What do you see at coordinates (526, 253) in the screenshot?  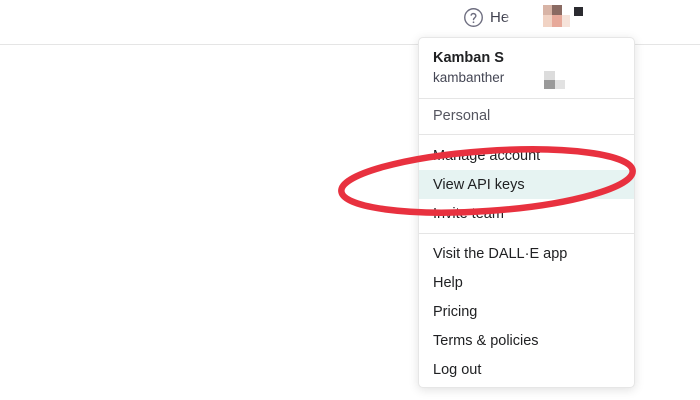 I see `menu-item-visit-dalle-app: Visit the DALL·E app` at bounding box center [526, 253].